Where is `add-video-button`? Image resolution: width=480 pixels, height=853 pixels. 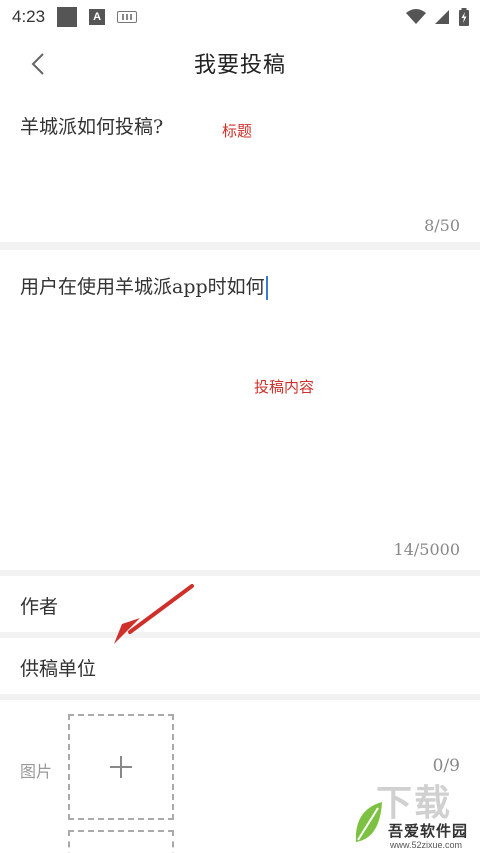 add-video-button is located at coordinates (121, 841).